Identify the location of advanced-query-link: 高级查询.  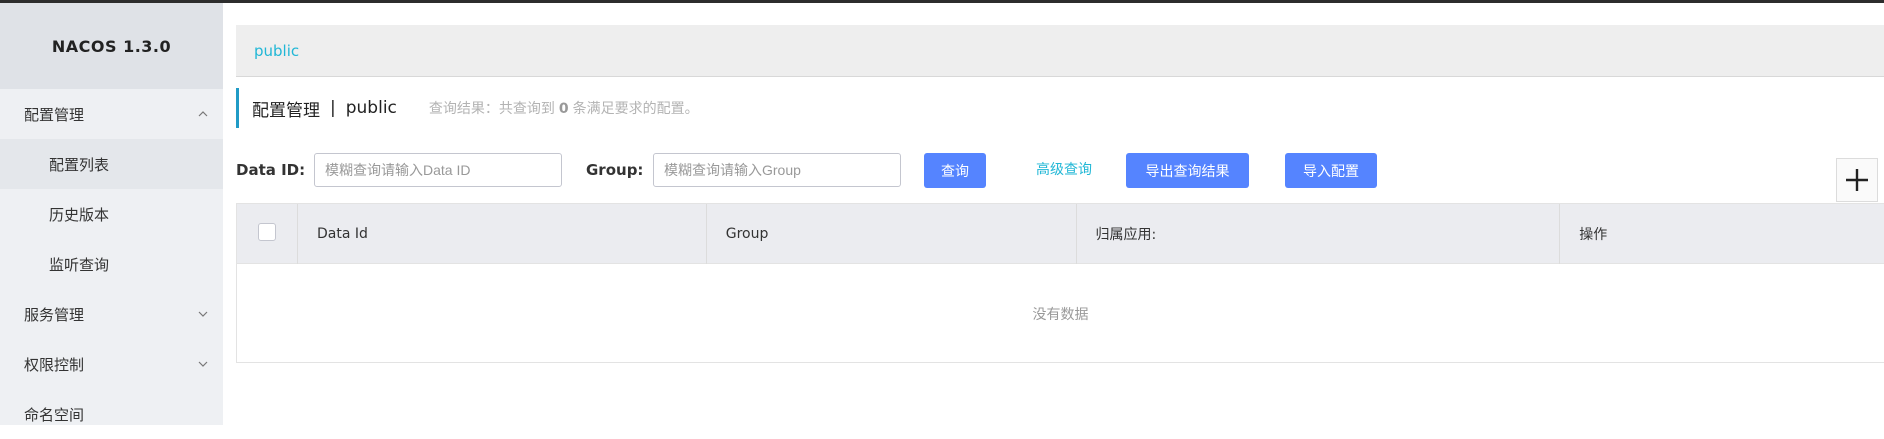
(1064, 170).